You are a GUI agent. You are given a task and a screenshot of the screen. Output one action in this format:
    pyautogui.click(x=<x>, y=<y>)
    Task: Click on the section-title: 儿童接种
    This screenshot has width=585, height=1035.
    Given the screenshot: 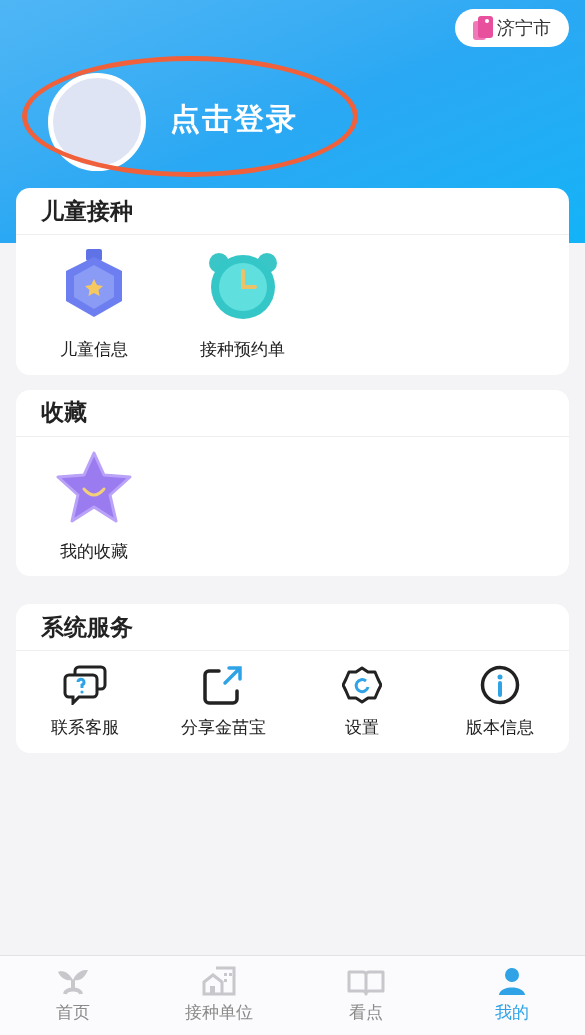 What is the action you would take?
    pyautogui.click(x=87, y=211)
    